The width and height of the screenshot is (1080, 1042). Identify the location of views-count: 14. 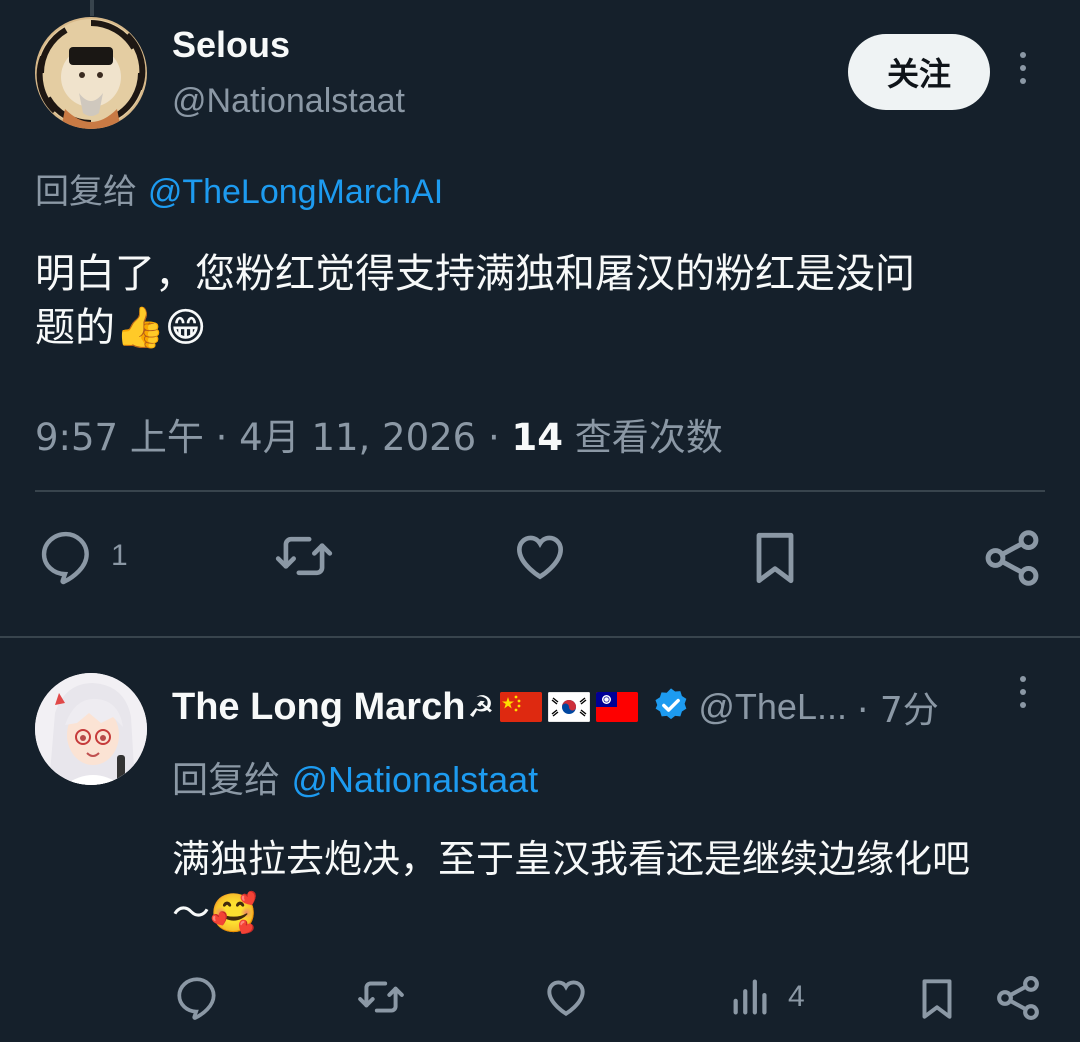
(537, 437).